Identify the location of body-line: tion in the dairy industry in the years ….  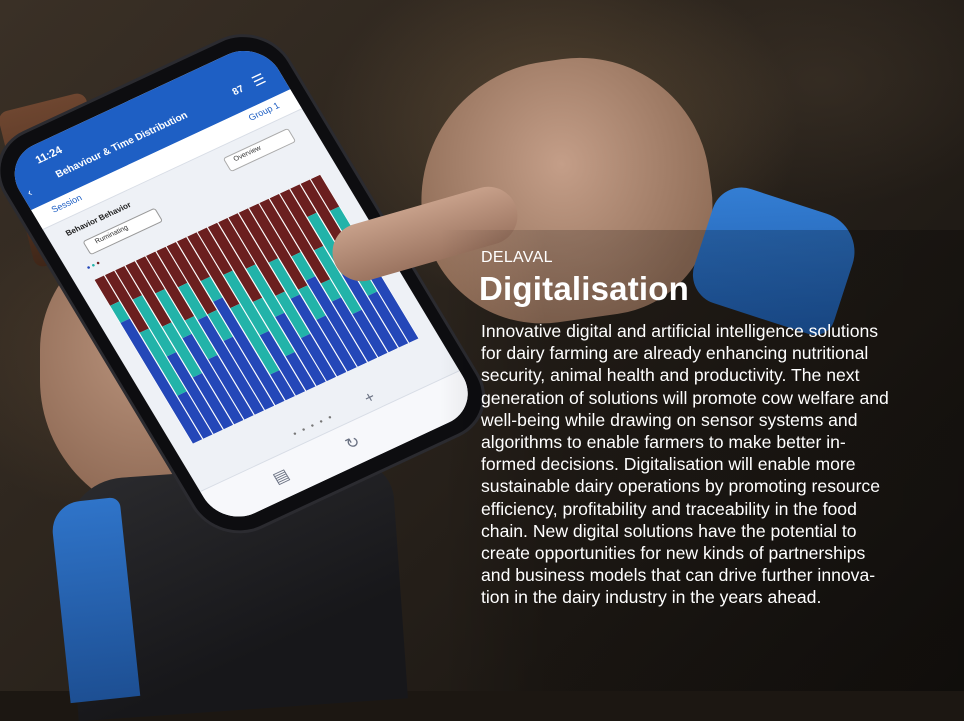
(651, 597).